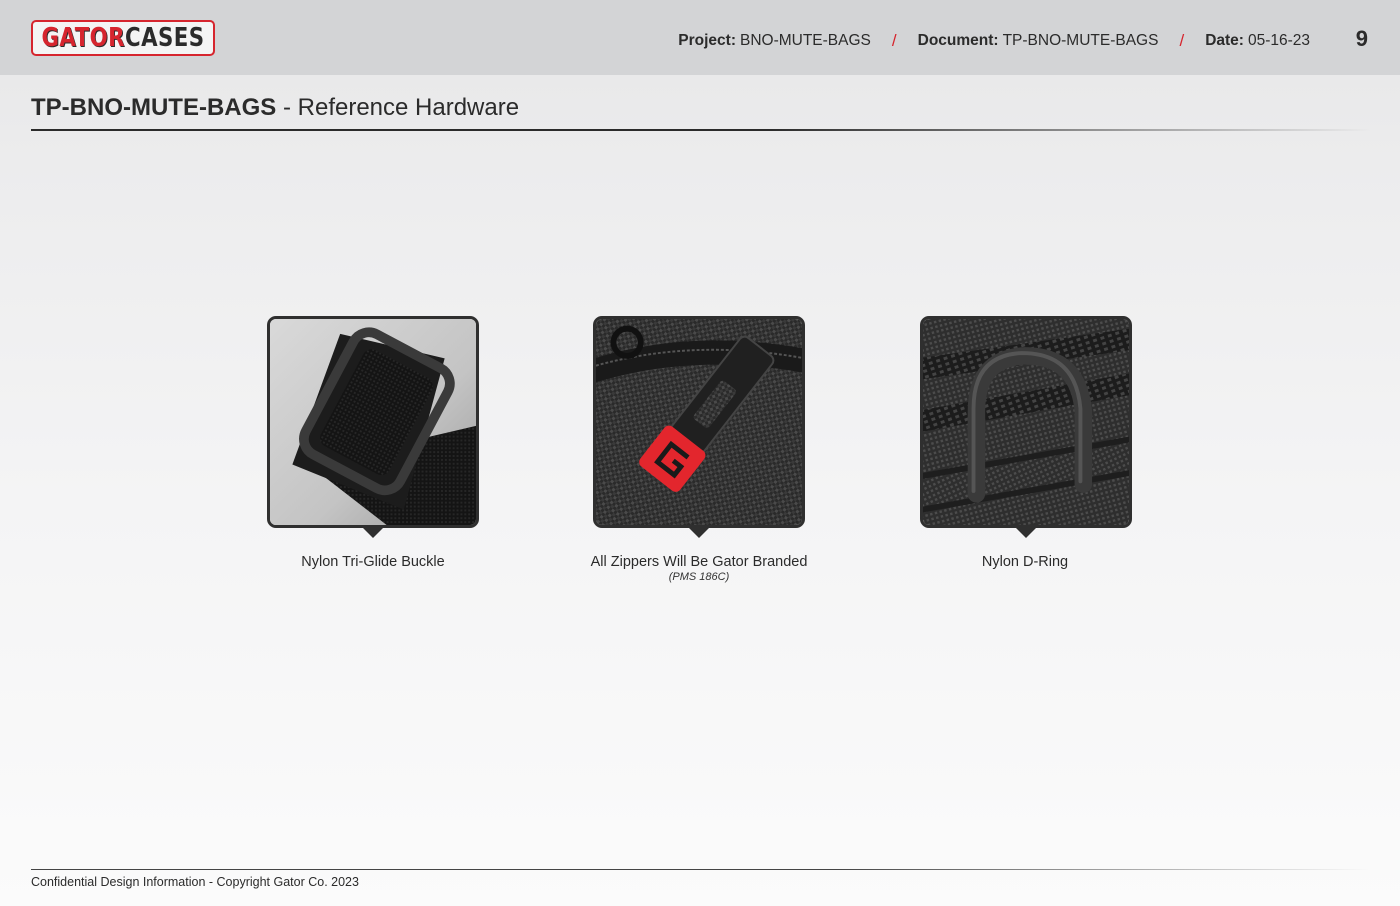 The height and width of the screenshot is (906, 1400). I want to click on tri-glide-buckle-photo, so click(373, 422).